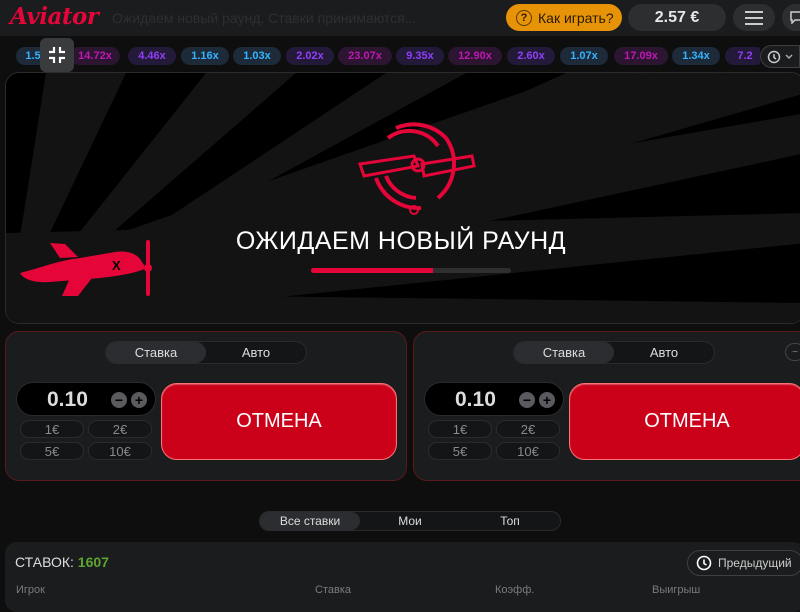  Describe the element at coordinates (475, 56) in the screenshot. I see `multiplier-chip: 12.90x` at that location.